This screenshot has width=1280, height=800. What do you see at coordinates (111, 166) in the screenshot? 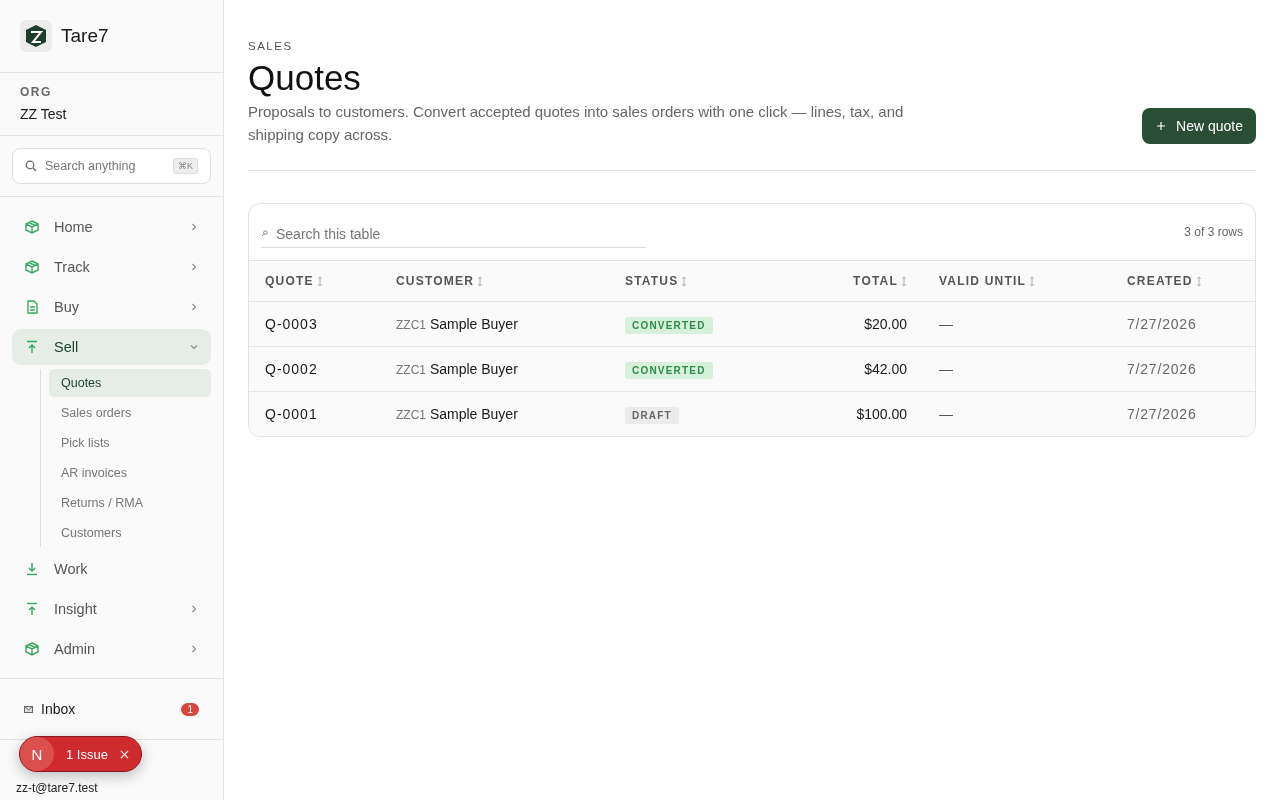
I see `search-field: Search anything ⌘K` at bounding box center [111, 166].